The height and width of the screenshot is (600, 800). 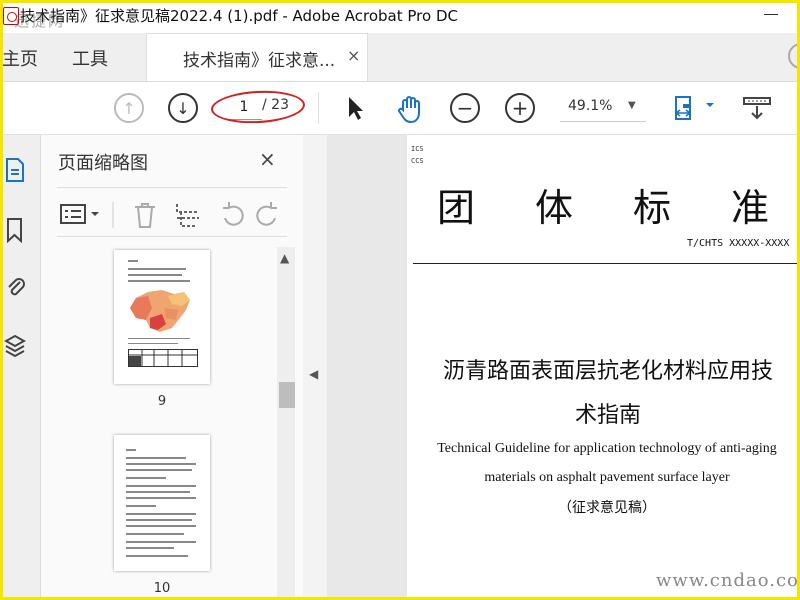 I want to click on tab-document: 技术指南》征求意... ×, so click(x=257, y=57).